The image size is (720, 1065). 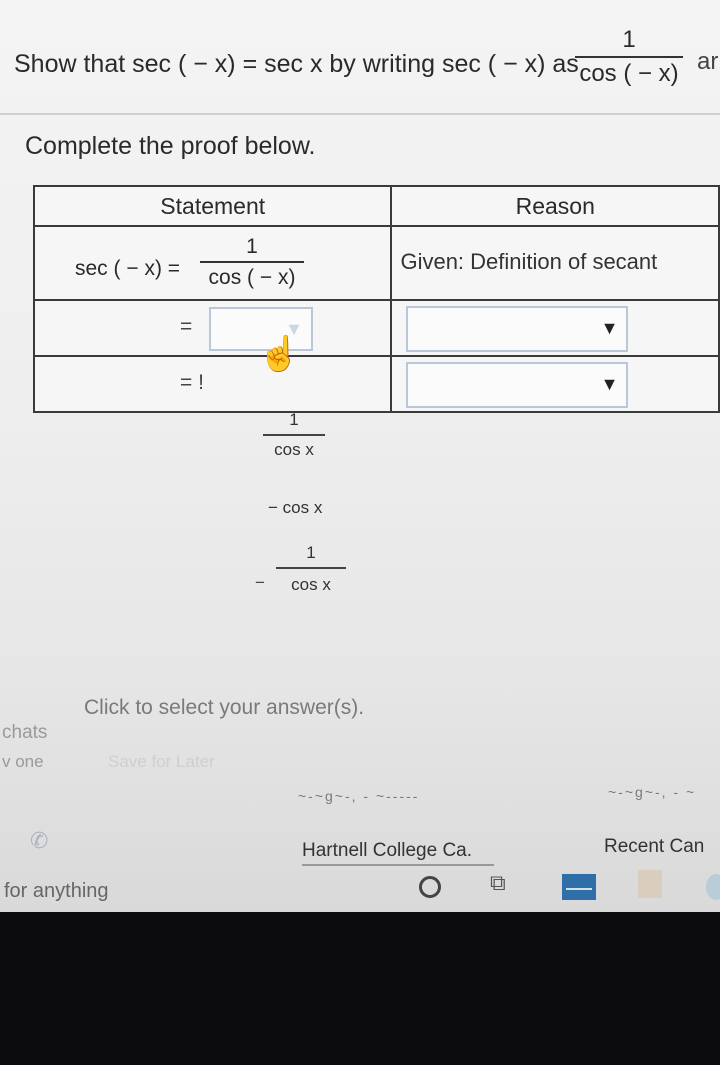 What do you see at coordinates (252, 246) in the screenshot?
I see `statement-numerator: 1` at bounding box center [252, 246].